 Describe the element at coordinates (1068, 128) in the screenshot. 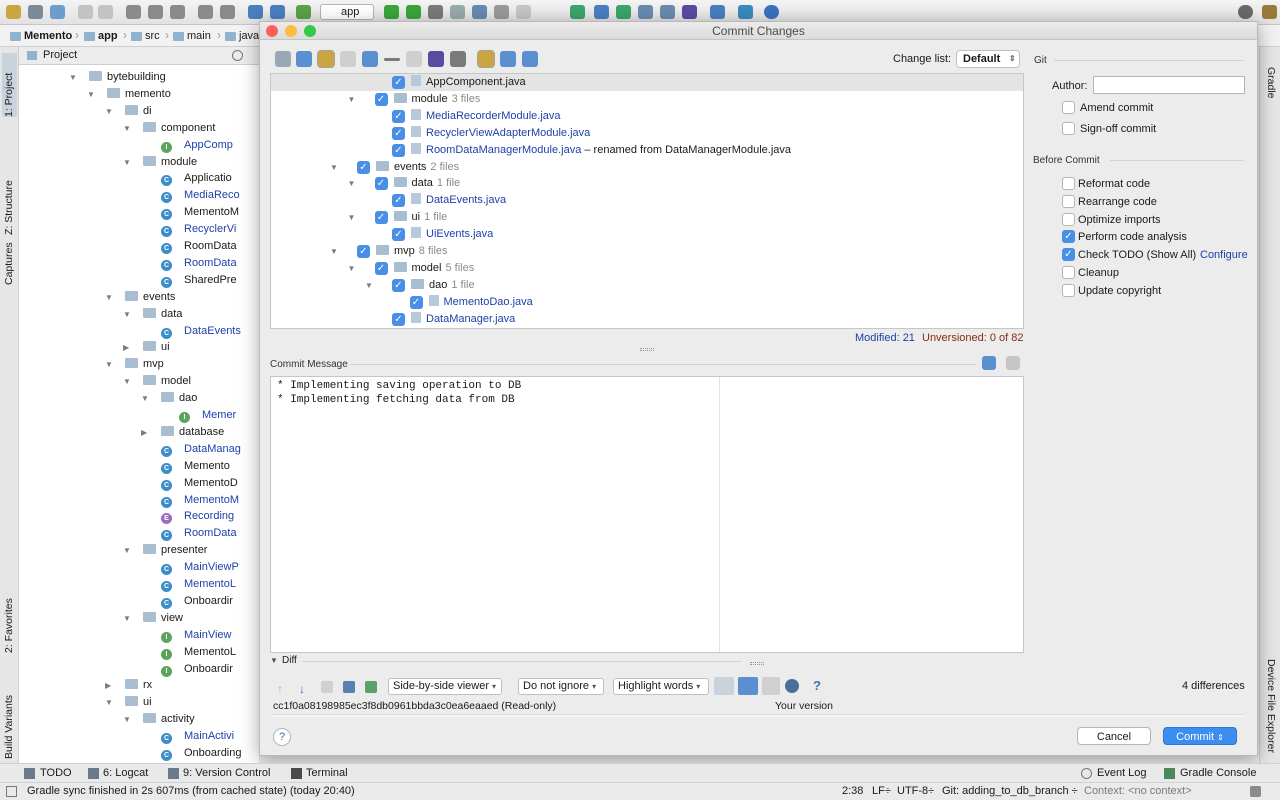

I see `signoff-commit-checkbox` at that location.